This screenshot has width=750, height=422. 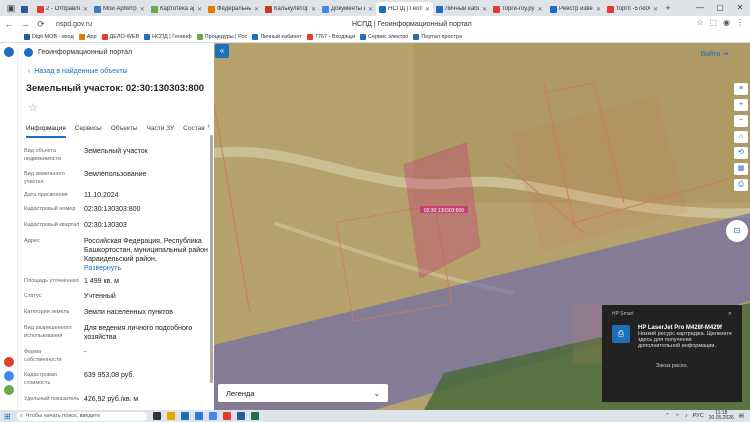 I want to click on bookmark-item: Digit МОВ - вход, so click(x=49, y=37).